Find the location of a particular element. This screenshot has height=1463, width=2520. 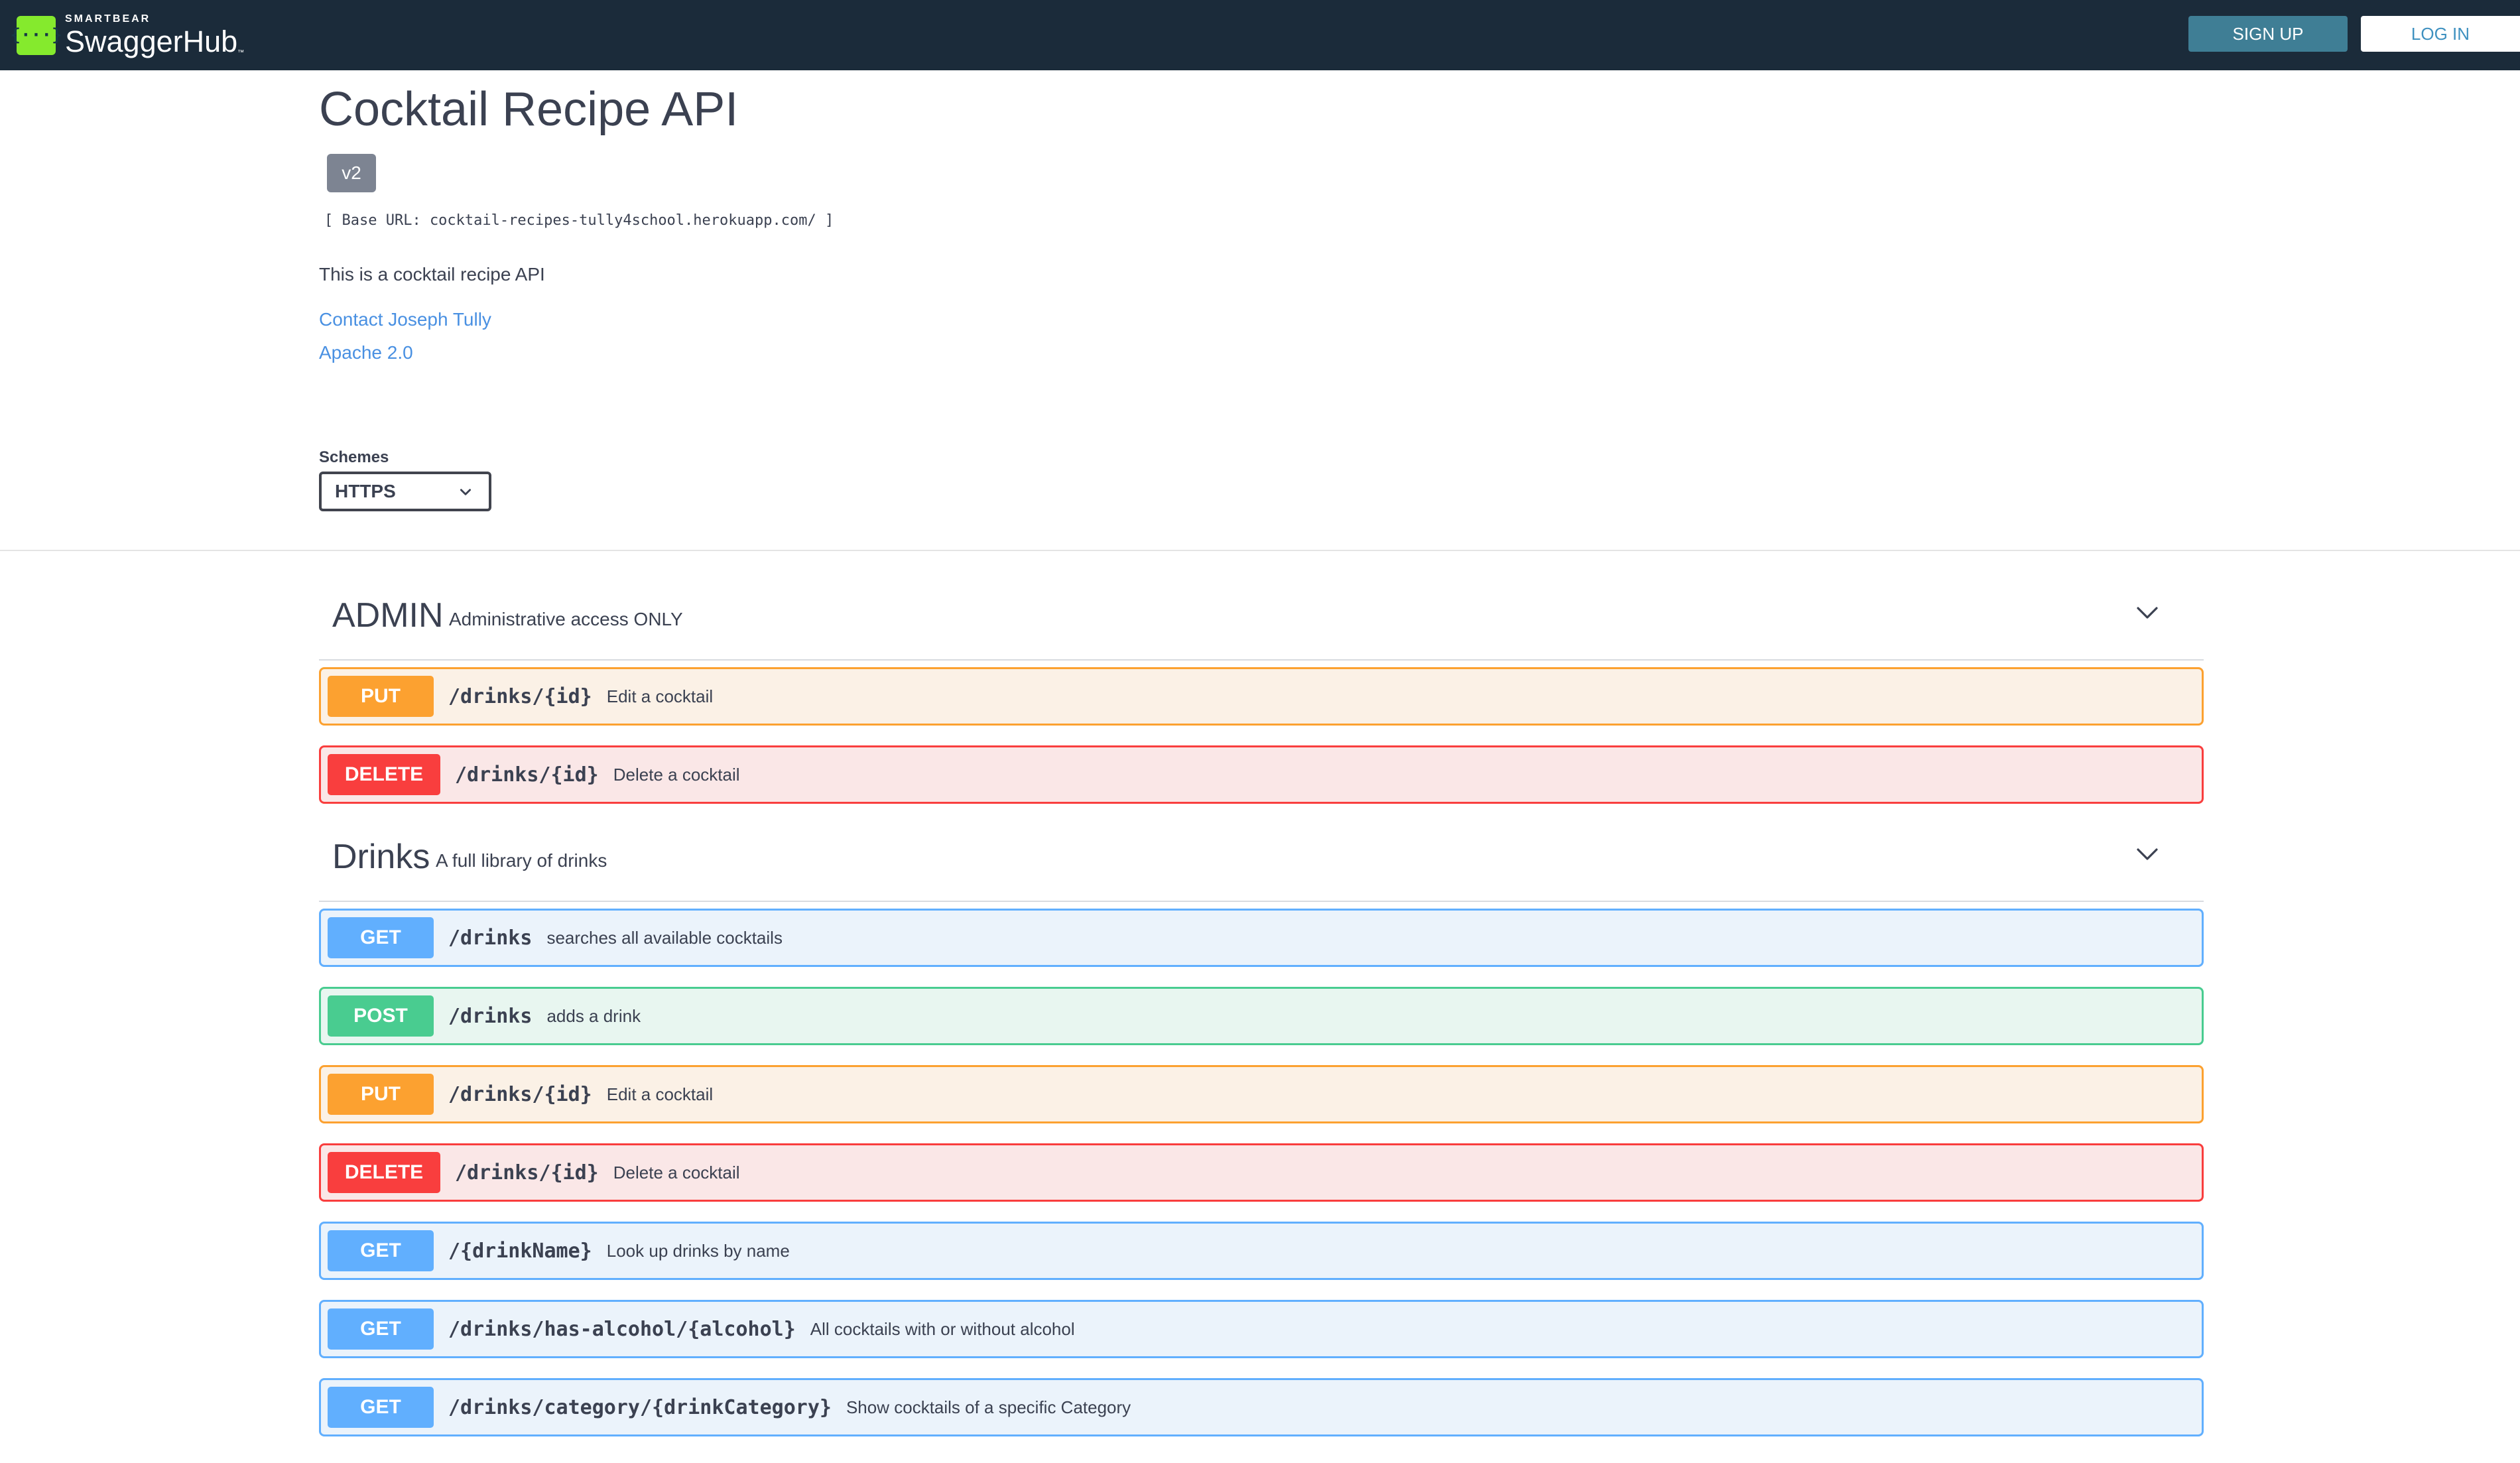

swaggerhub-logo: {···} SMARTBEAR SwaggerHub™ is located at coordinates (127, 35).